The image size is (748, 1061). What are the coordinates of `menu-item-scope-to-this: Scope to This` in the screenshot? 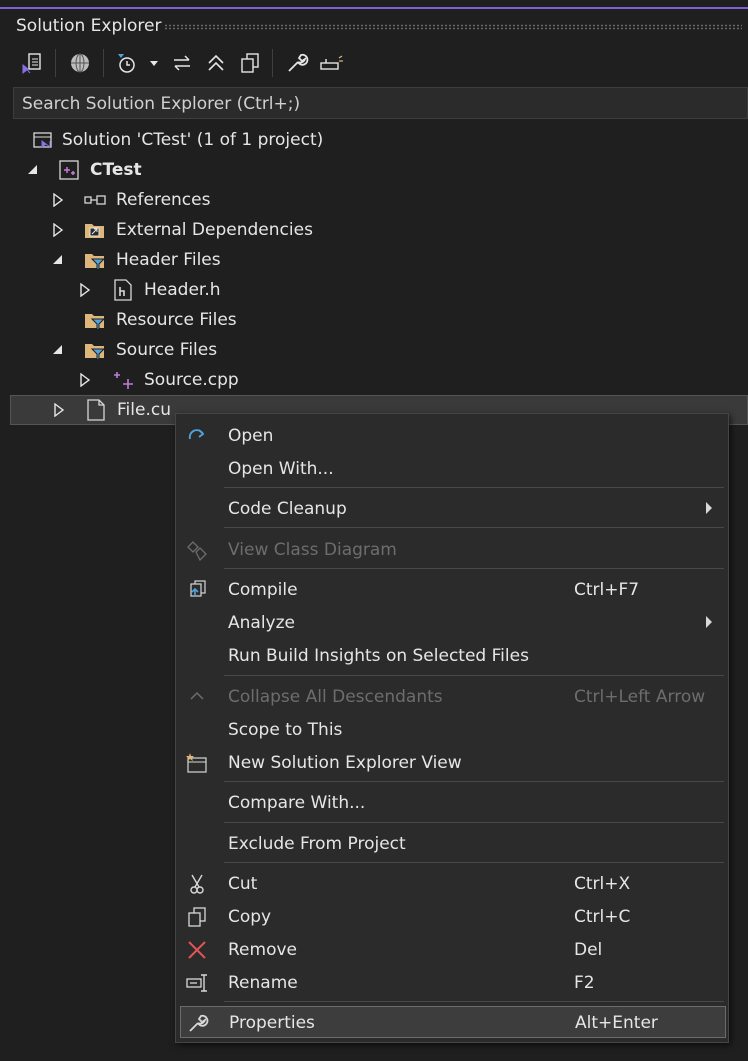 It's located at (452, 730).